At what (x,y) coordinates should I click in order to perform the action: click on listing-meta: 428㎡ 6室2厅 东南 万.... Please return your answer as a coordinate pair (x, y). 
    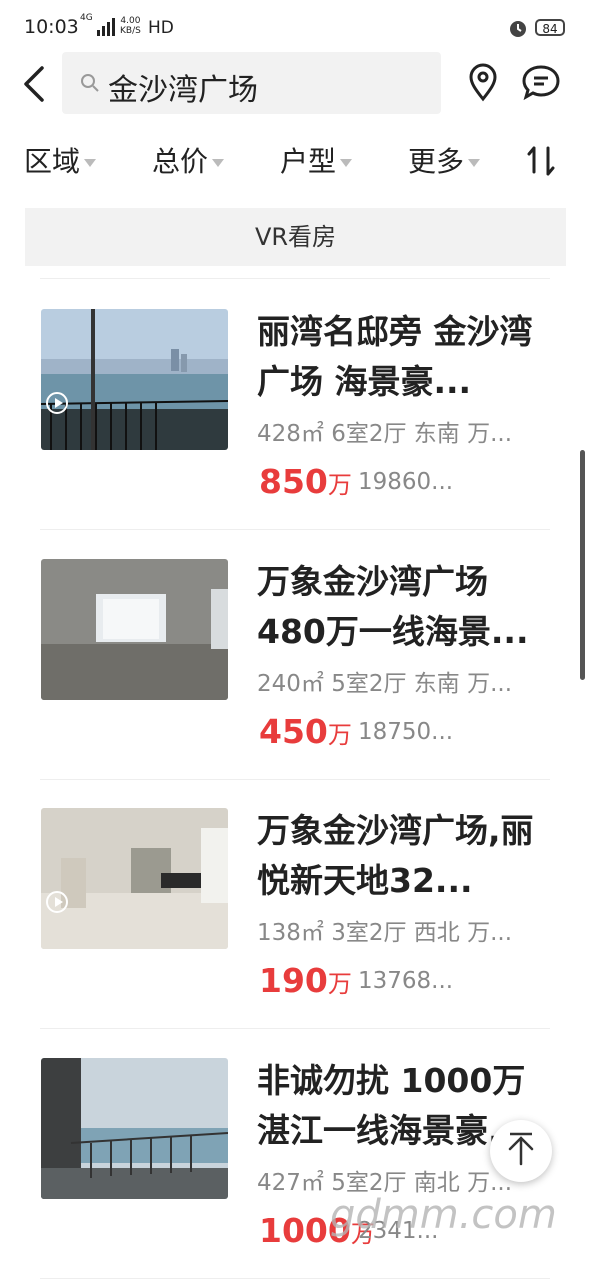
    Looking at the image, I should click on (385, 434).